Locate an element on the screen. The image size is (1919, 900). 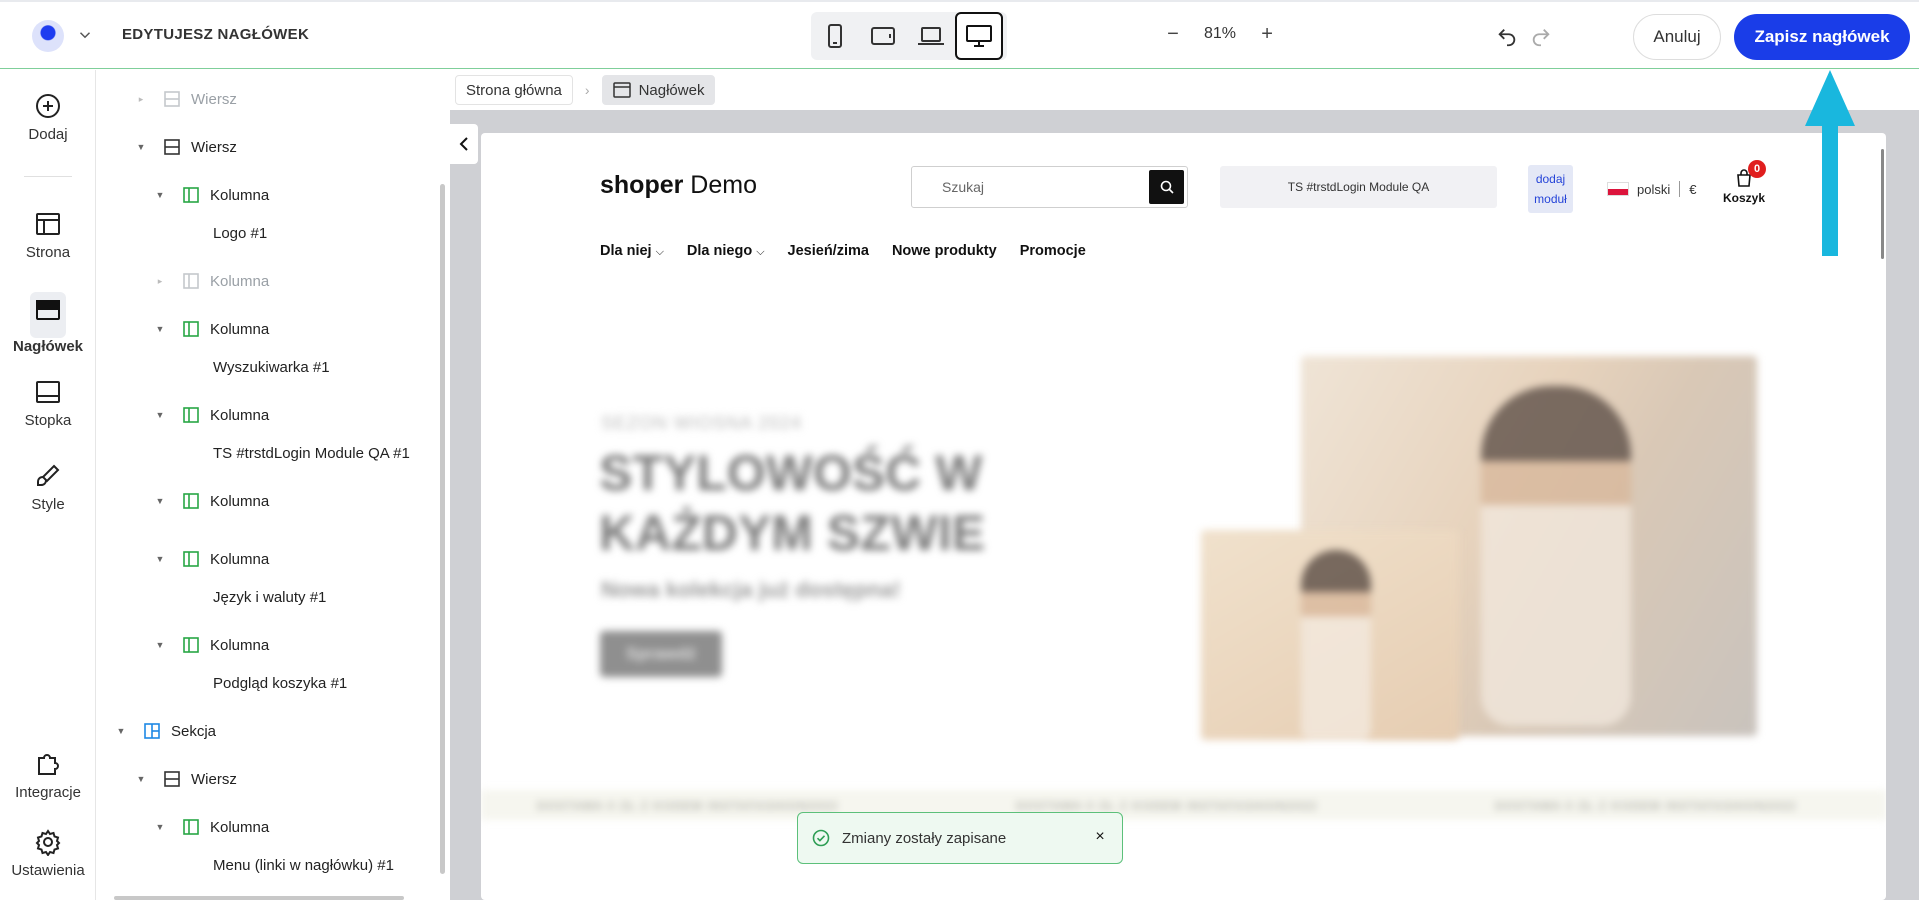
row-icon is located at coordinates (172, 147).